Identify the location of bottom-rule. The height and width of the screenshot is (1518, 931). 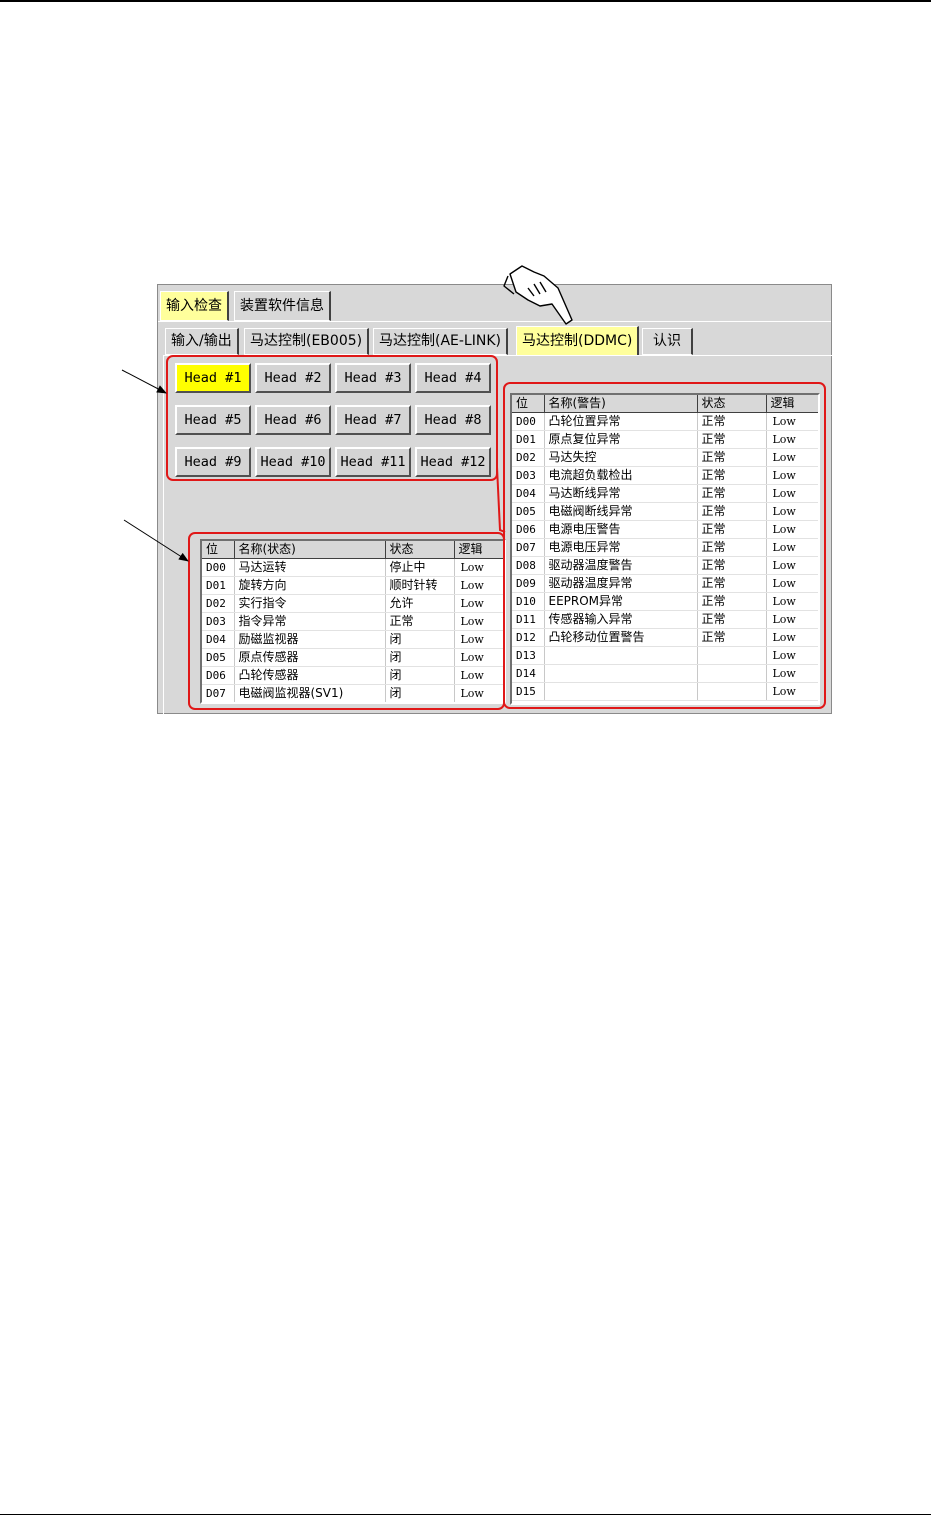
(465, 1514).